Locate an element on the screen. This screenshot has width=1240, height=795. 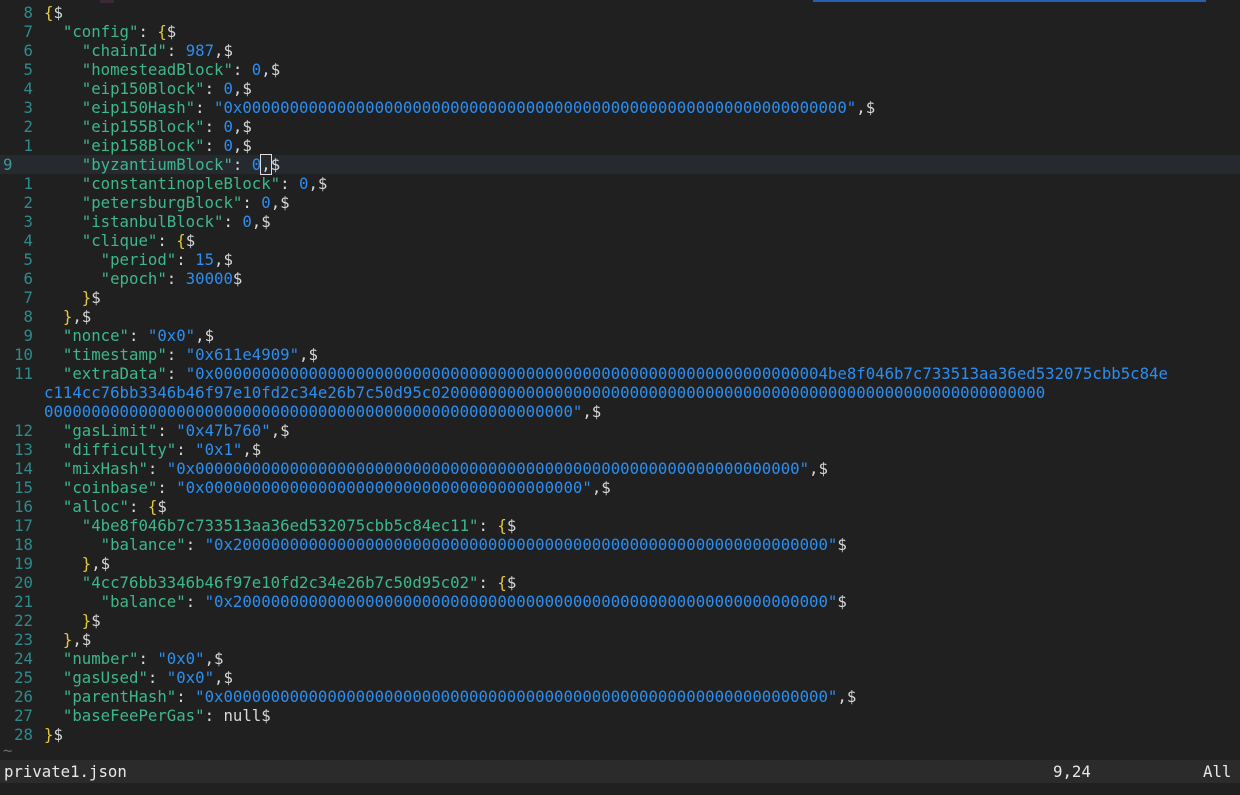
line-text: "difficulty": "0x1",$ is located at coordinates (152, 449).